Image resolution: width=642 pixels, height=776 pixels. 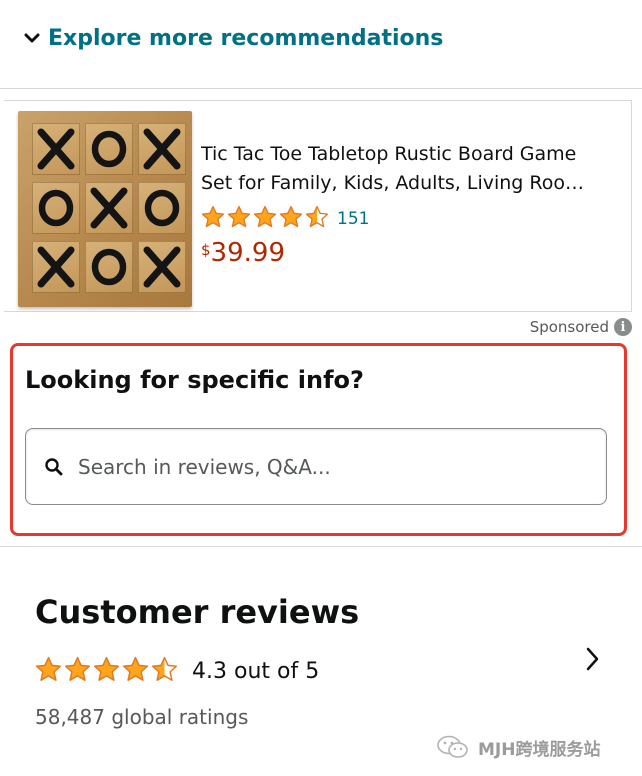 I want to click on search-heading: Looking for specific info?, so click(x=194, y=380).